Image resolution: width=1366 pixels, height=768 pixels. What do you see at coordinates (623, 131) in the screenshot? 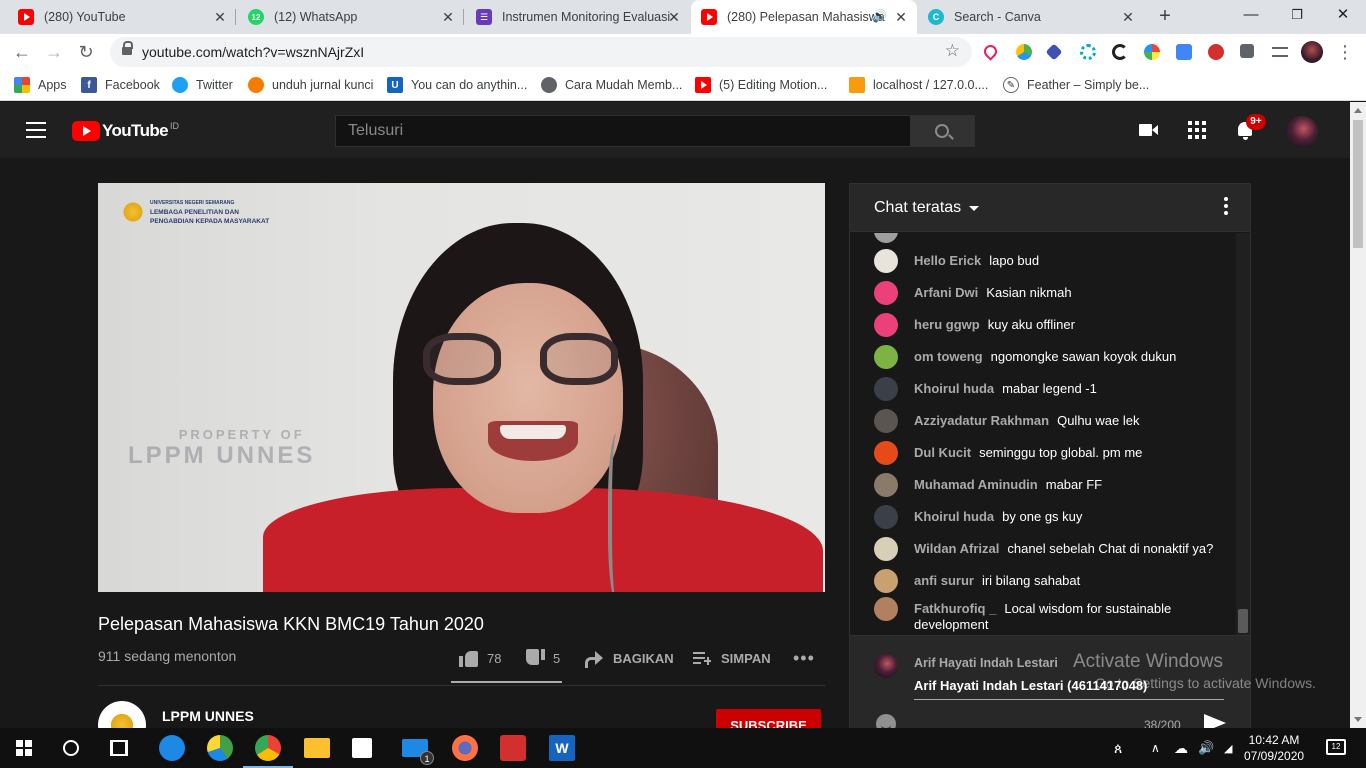
I see `search-input` at bounding box center [623, 131].